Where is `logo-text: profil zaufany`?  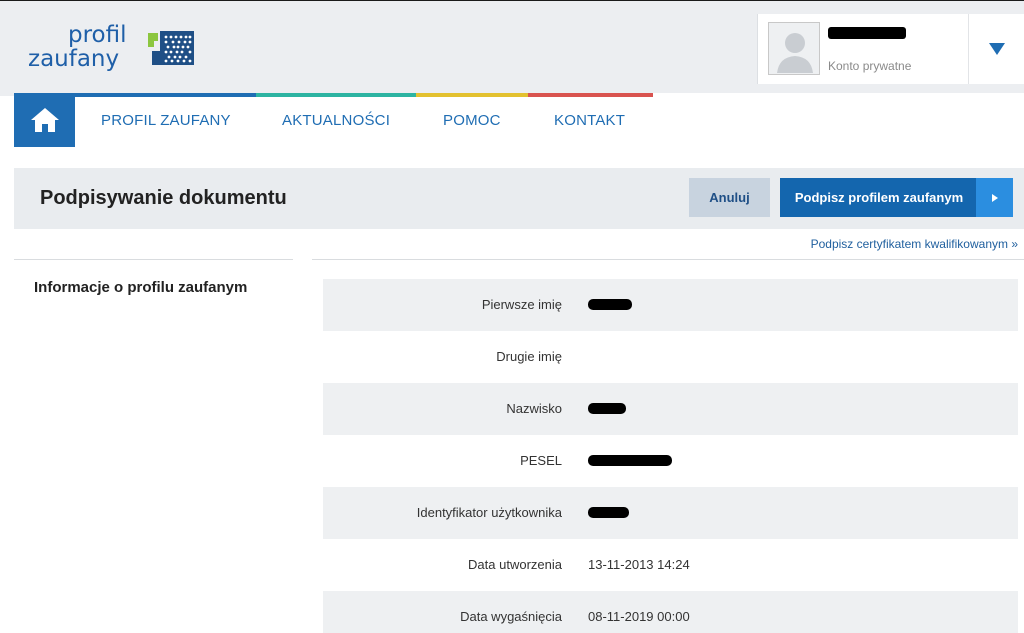
logo-text: profil zaufany is located at coordinates (77, 47).